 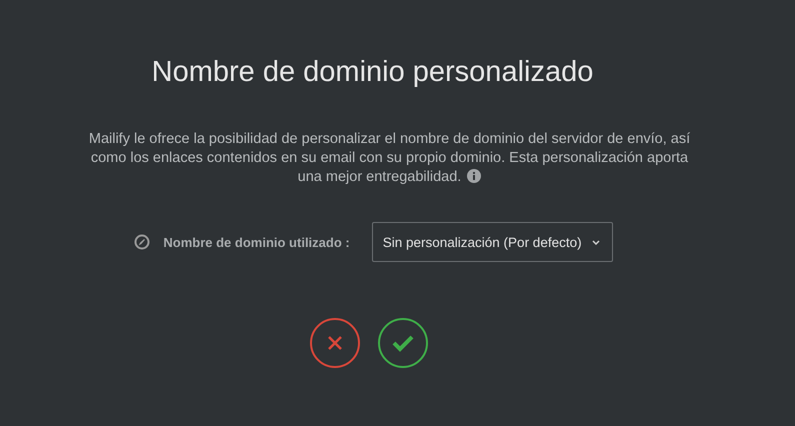 I want to click on dialog-title: Nombre de dominio personalizado, so click(x=373, y=72).